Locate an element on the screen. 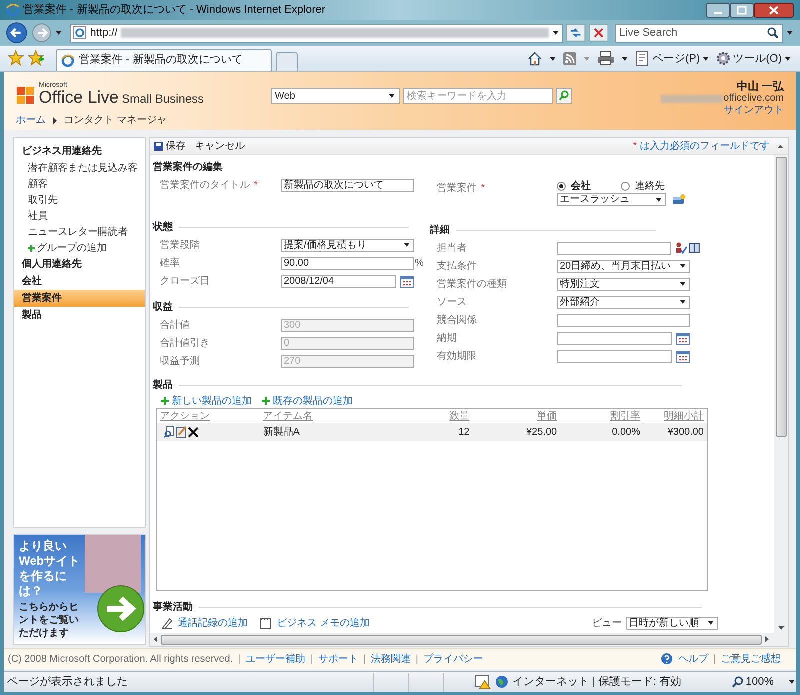  star-icon is located at coordinates (16, 58).